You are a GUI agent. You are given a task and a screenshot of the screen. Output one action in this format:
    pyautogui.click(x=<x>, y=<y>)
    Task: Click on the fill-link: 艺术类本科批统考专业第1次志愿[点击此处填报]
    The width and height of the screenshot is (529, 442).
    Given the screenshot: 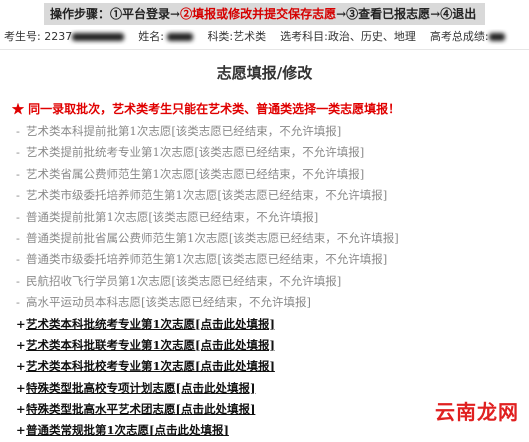 What is the action you would take?
    pyautogui.click(x=150, y=324)
    